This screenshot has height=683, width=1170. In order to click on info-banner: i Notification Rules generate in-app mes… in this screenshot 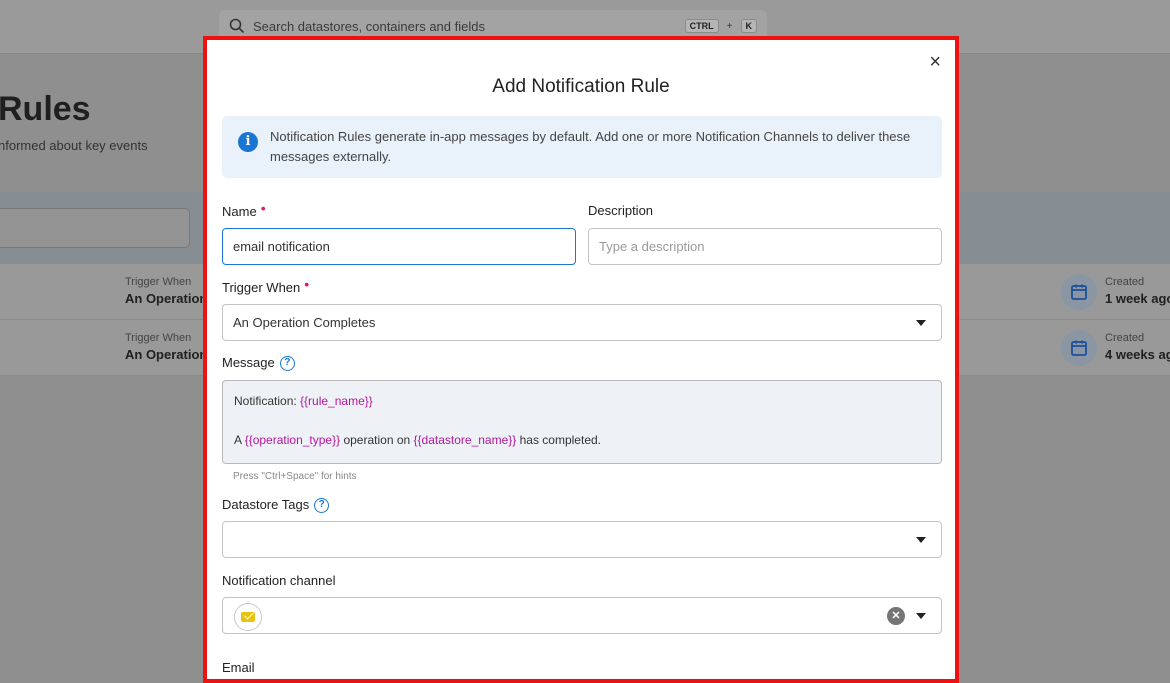, I will do `click(582, 147)`.